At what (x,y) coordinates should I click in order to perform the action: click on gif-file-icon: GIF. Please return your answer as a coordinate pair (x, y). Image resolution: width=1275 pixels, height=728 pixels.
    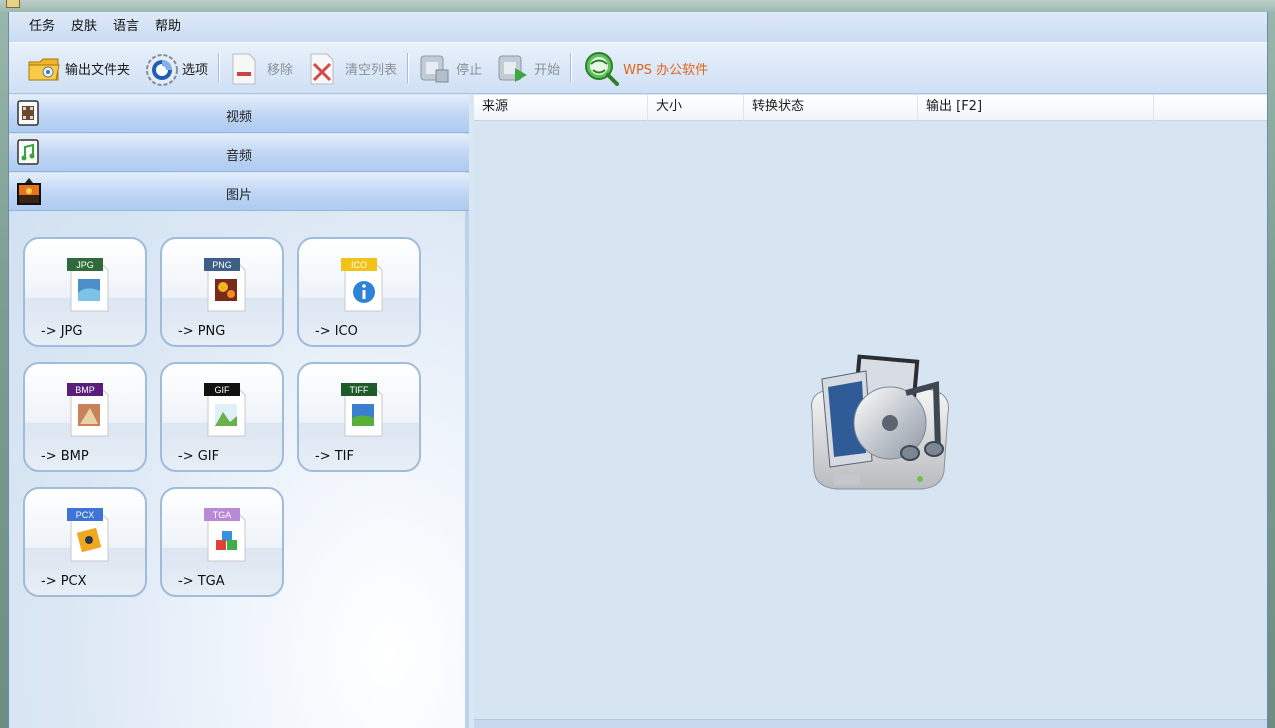
    Looking at the image, I should click on (226, 410).